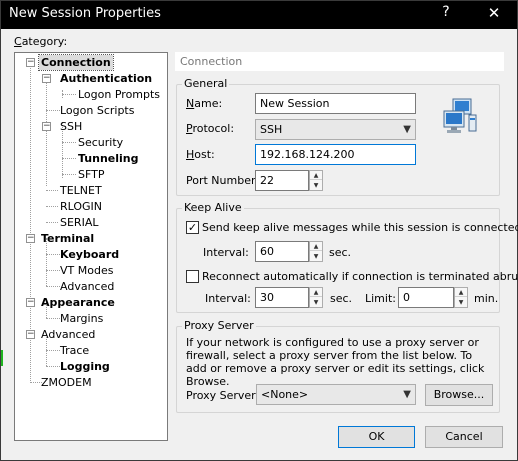 This screenshot has height=461, width=518. What do you see at coordinates (380, 298) in the screenshot?
I see `limit-label: Limit:` at bounding box center [380, 298].